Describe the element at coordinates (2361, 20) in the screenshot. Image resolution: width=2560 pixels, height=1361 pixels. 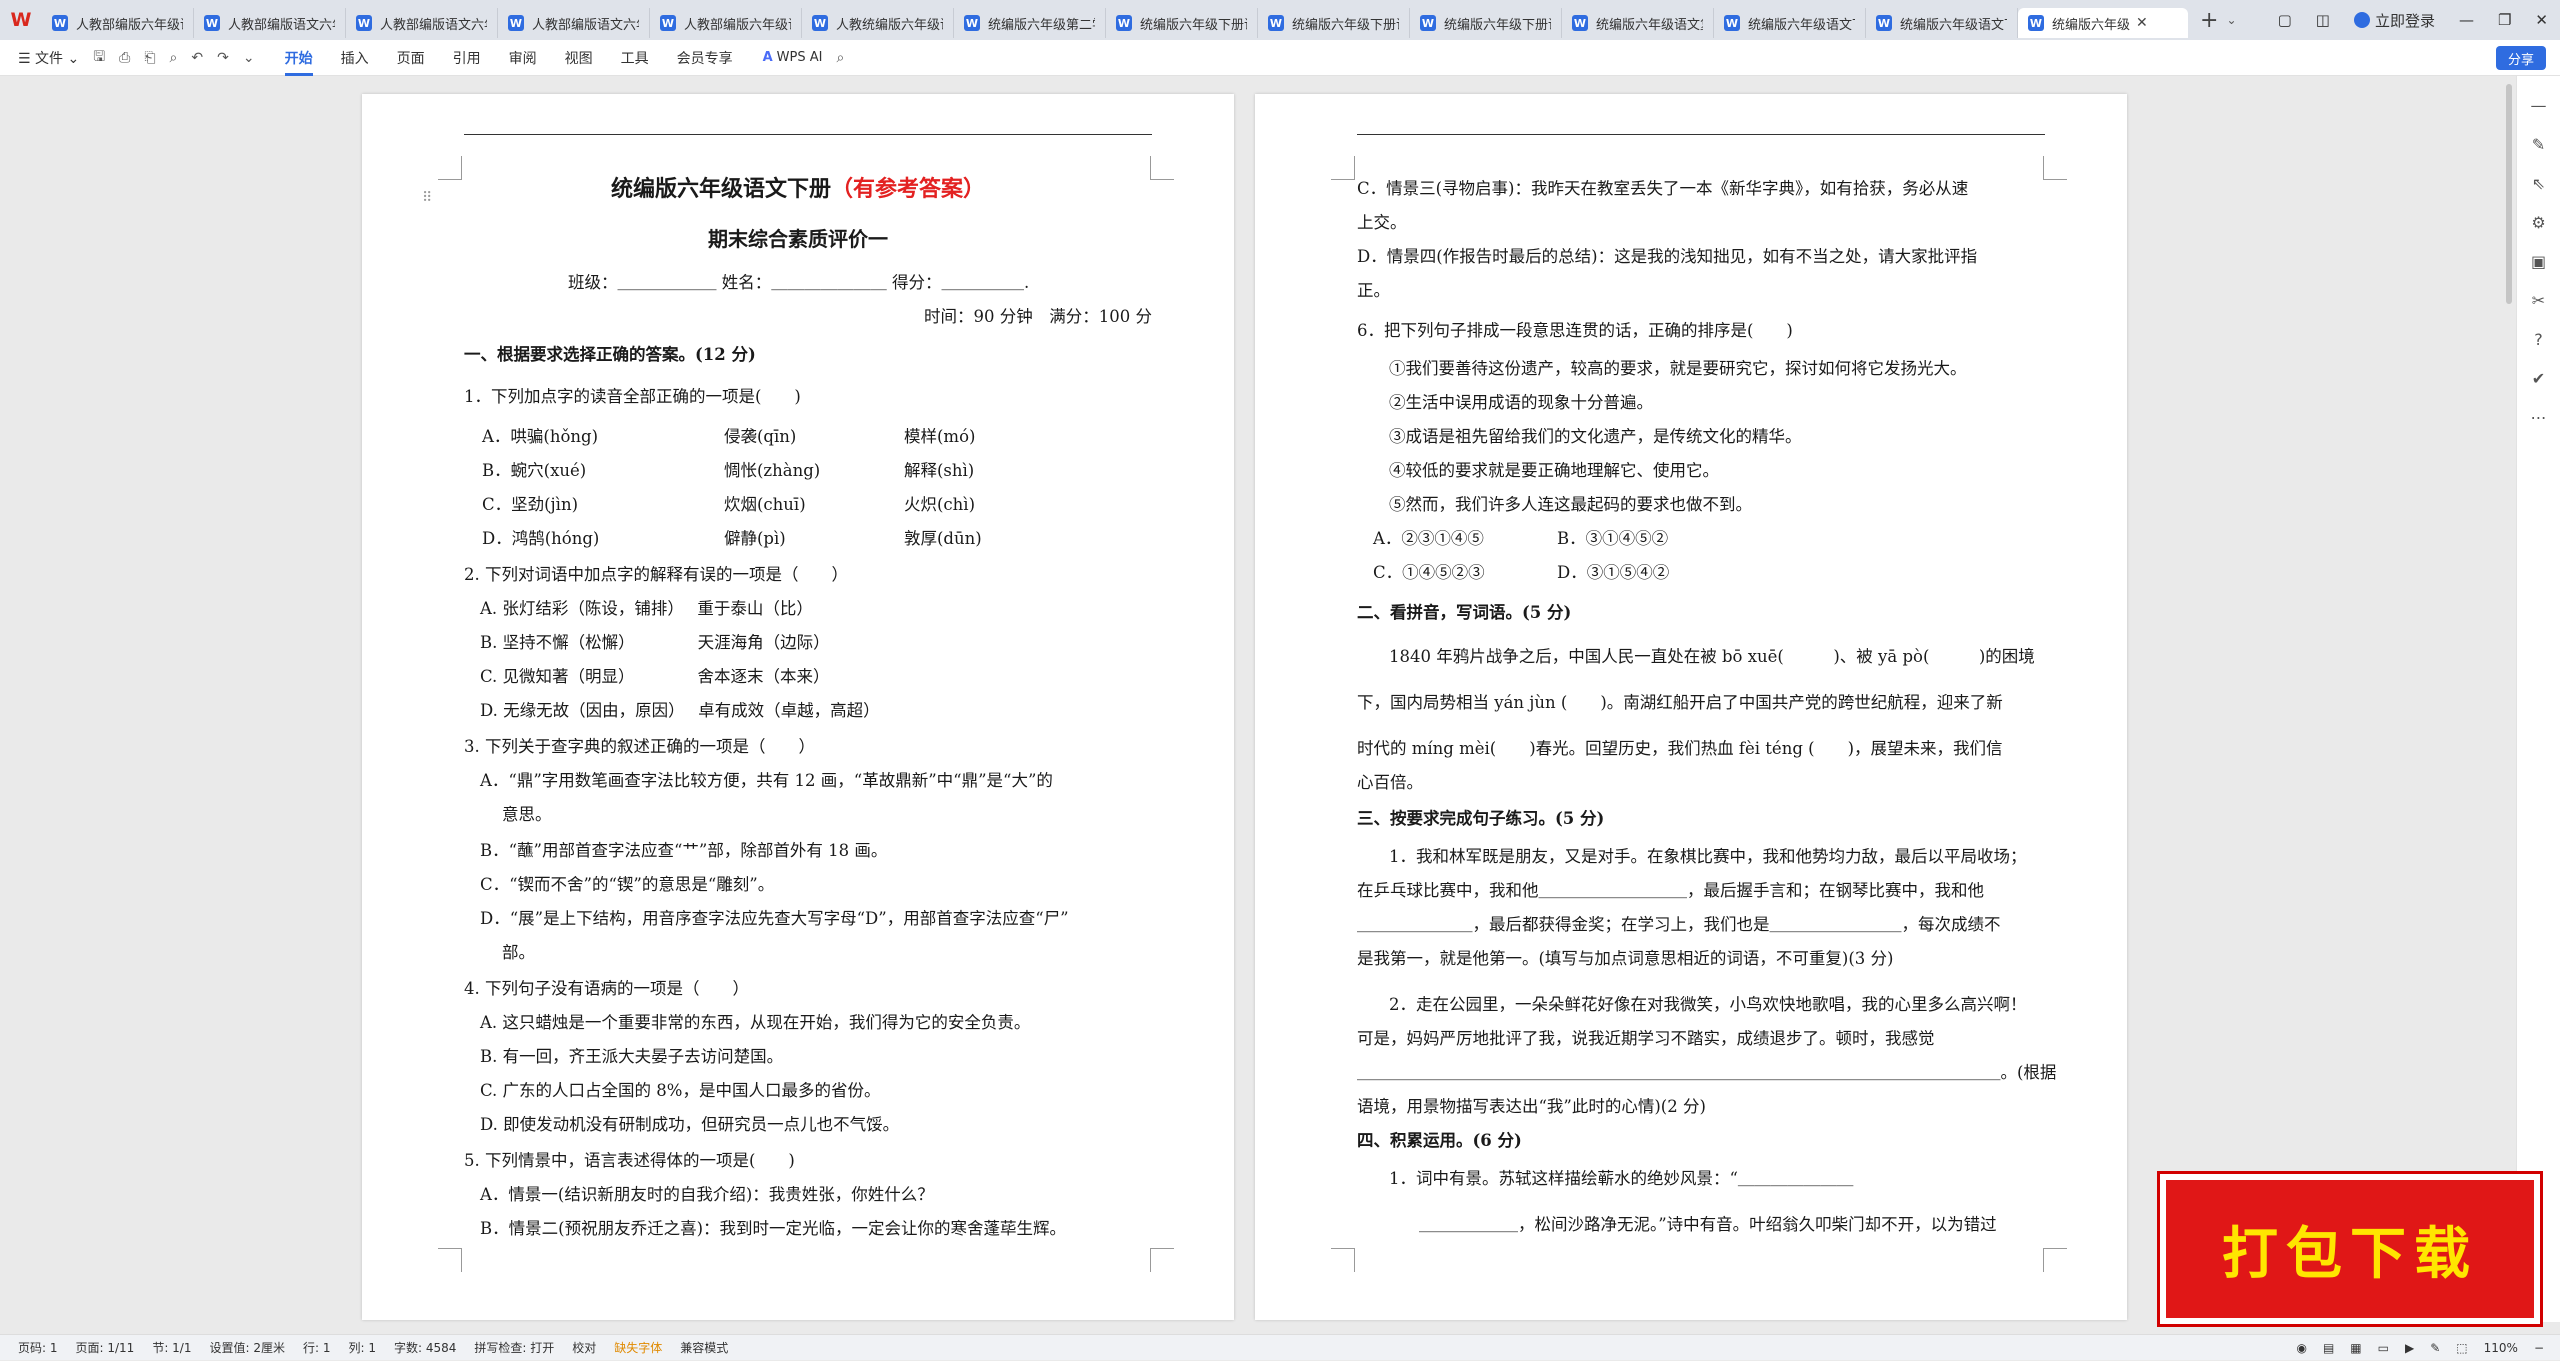
I see `avatar` at that location.